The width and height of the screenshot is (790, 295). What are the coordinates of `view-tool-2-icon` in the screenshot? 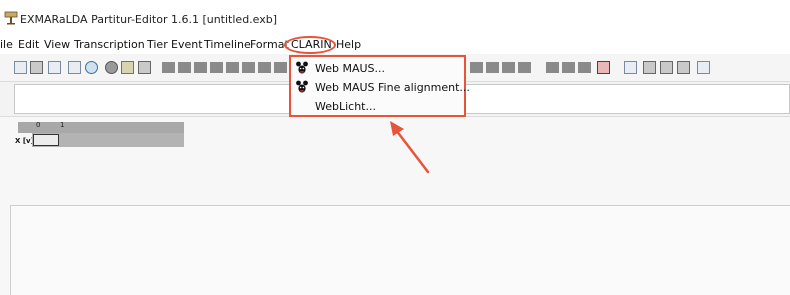 It's located at (666, 67).